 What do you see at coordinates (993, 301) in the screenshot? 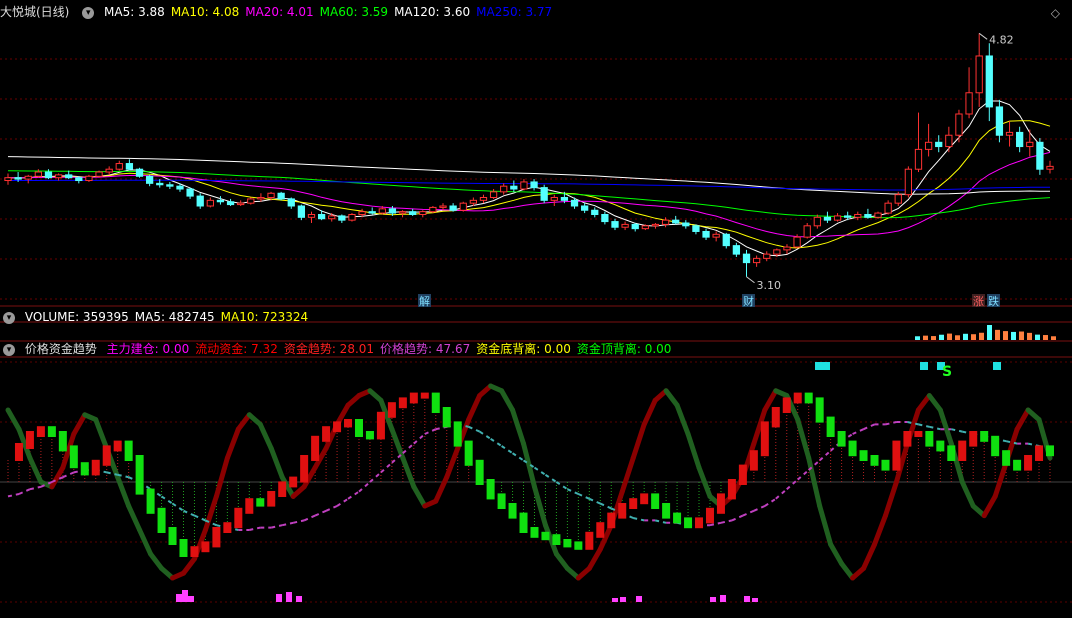
I see `marker-die: 跌` at bounding box center [993, 301].